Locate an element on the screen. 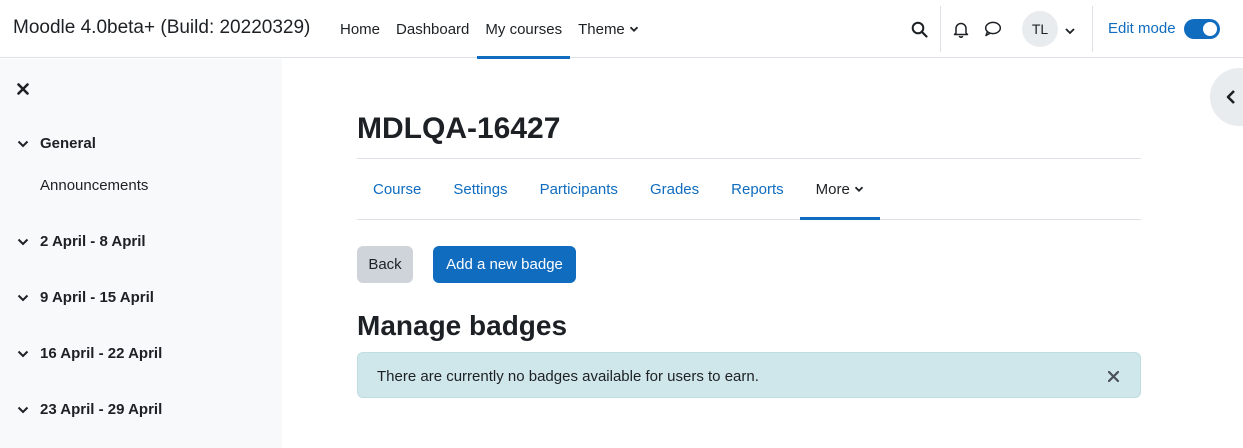 The image size is (1243, 448). nav-theme-dropdown: Theme is located at coordinates (608, 29).